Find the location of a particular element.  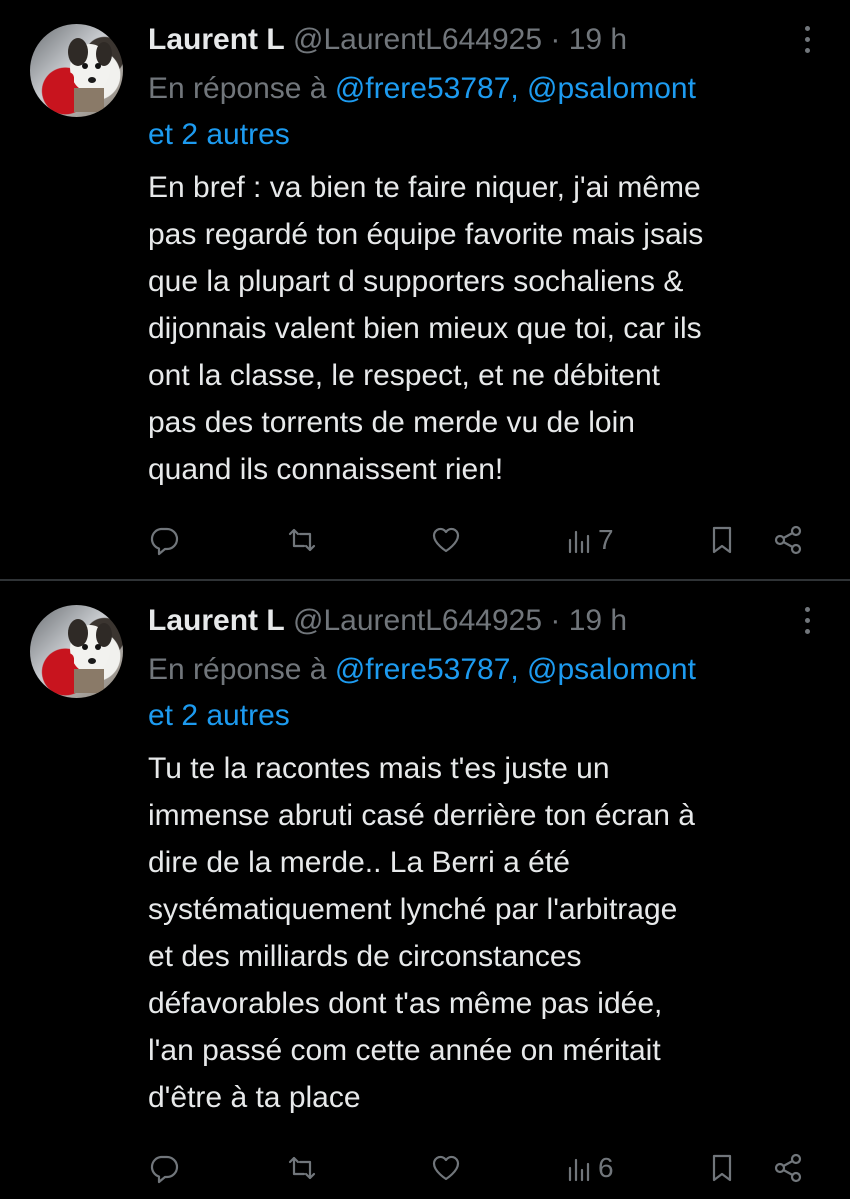

views-button: 6 is located at coordinates (589, 1168).